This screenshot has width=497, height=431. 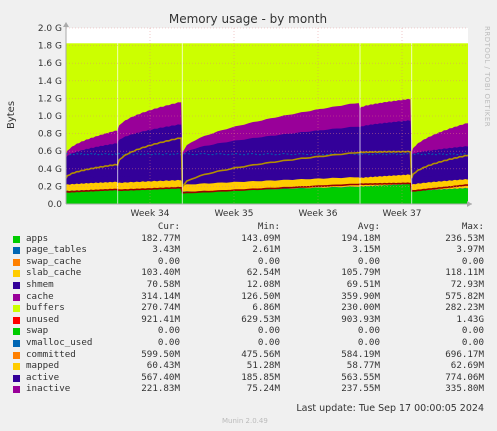 What do you see at coordinates (50, 187) in the screenshot?
I see `y-tick-label: 0.2 G` at bounding box center [50, 187].